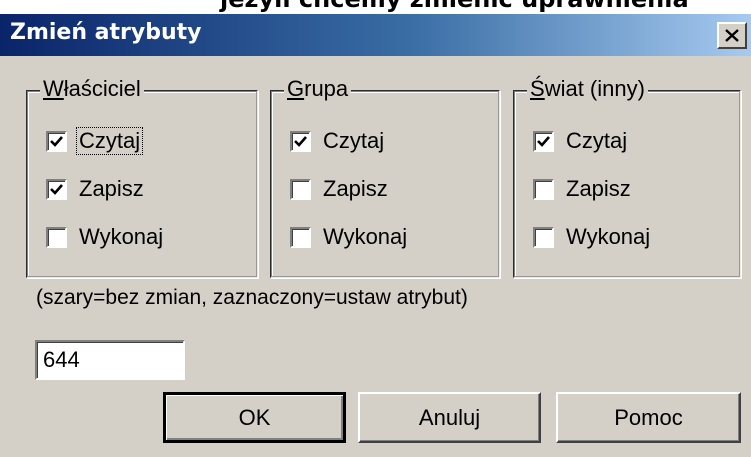  Describe the element at coordinates (598, 188) in the screenshot. I see `world-write-label: Zapisz` at that location.